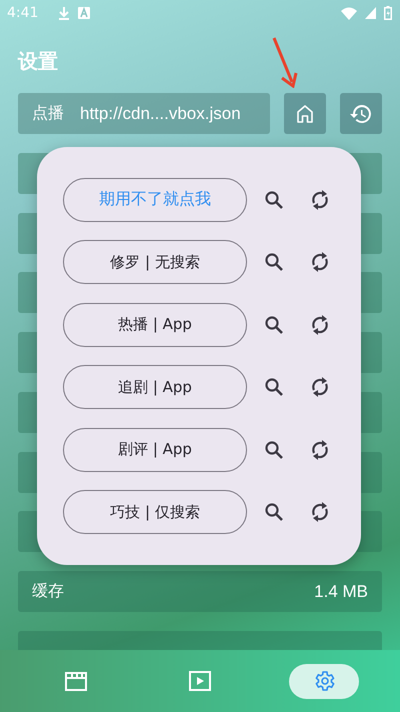  I want to click on annotation-arrow, so click(285, 62).